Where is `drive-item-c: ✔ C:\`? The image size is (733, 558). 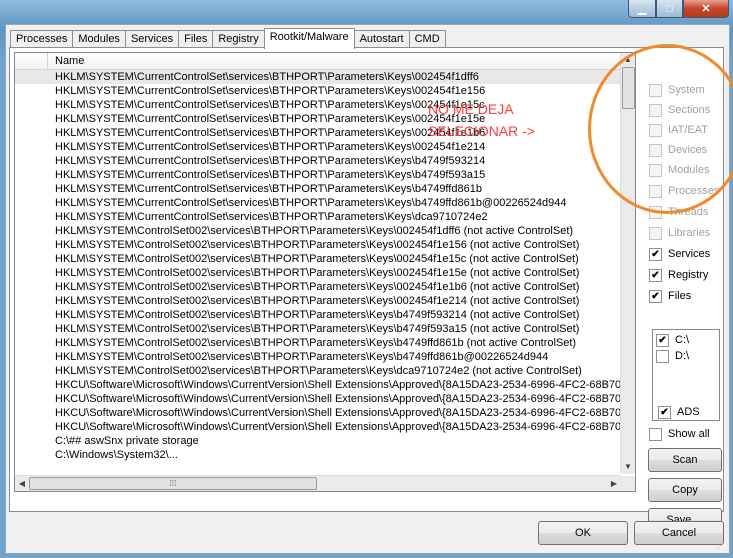
drive-item-c: ✔ C:\ is located at coordinates (672, 340).